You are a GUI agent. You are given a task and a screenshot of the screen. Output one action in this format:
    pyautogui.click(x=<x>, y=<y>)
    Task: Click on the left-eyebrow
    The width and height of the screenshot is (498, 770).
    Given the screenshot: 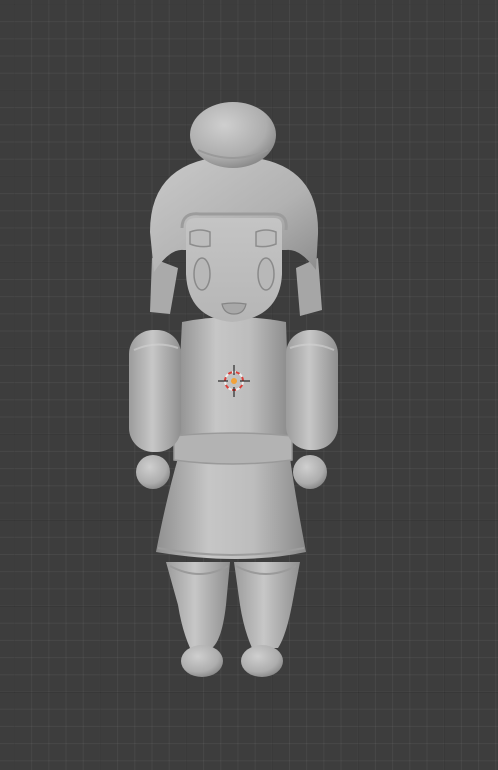 What is the action you would take?
    pyautogui.click(x=200, y=238)
    